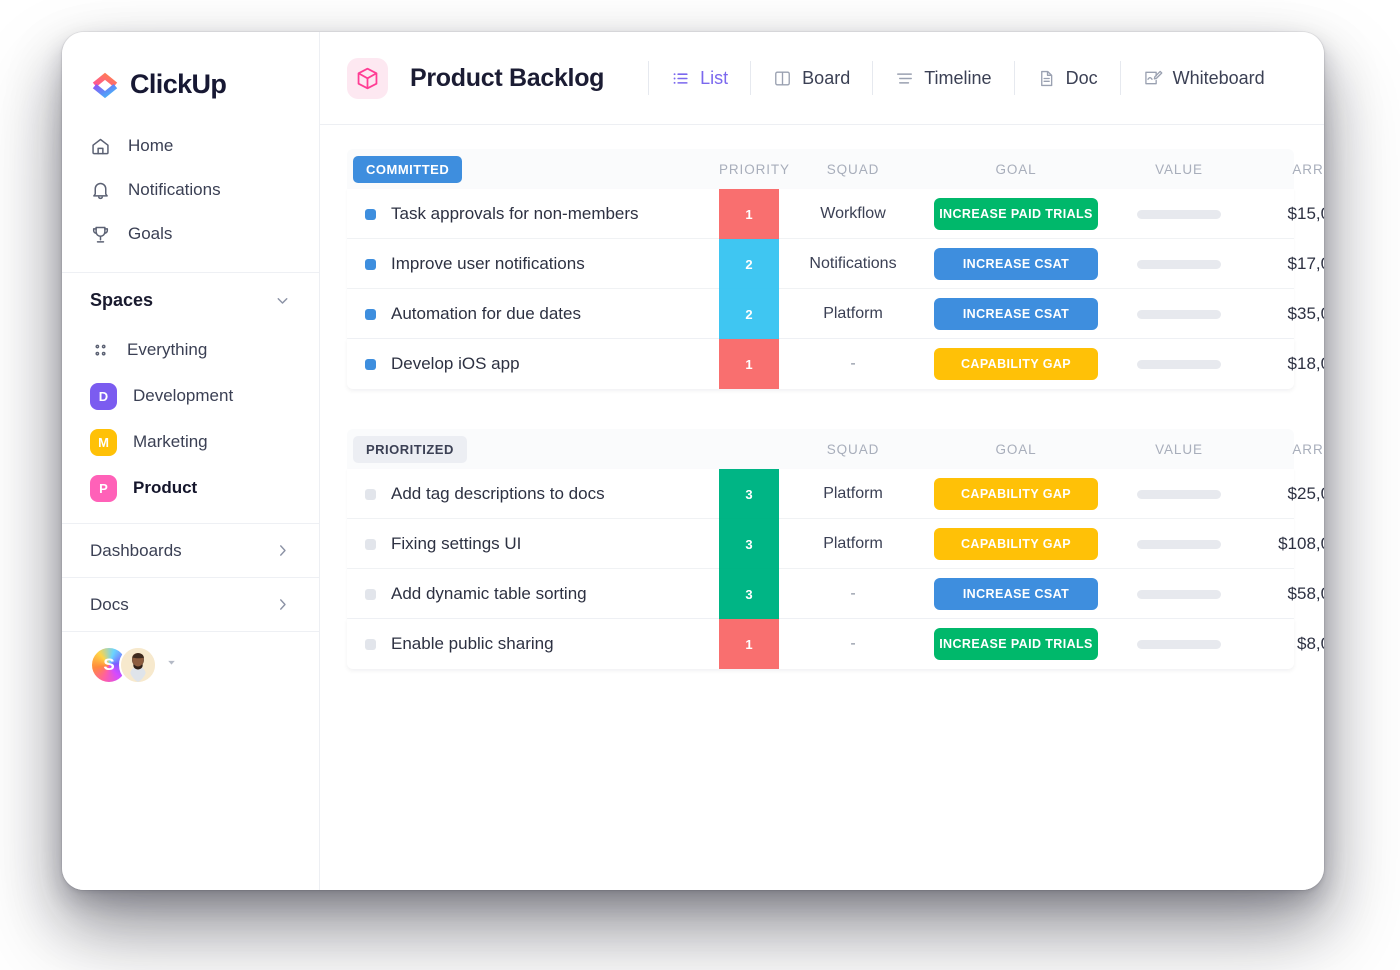 Image resolution: width=1400 pixels, height=970 pixels. I want to click on avatar-group: S, so click(190, 658).